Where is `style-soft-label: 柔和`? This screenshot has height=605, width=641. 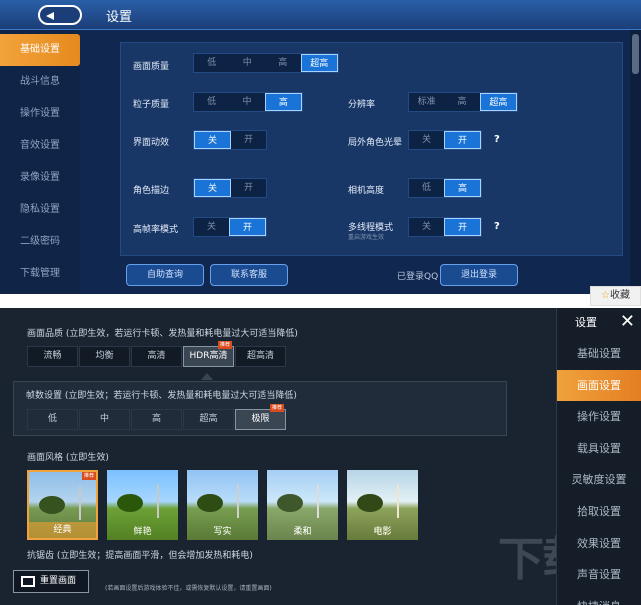
style-soft-label: 柔和 is located at coordinates (302, 532).